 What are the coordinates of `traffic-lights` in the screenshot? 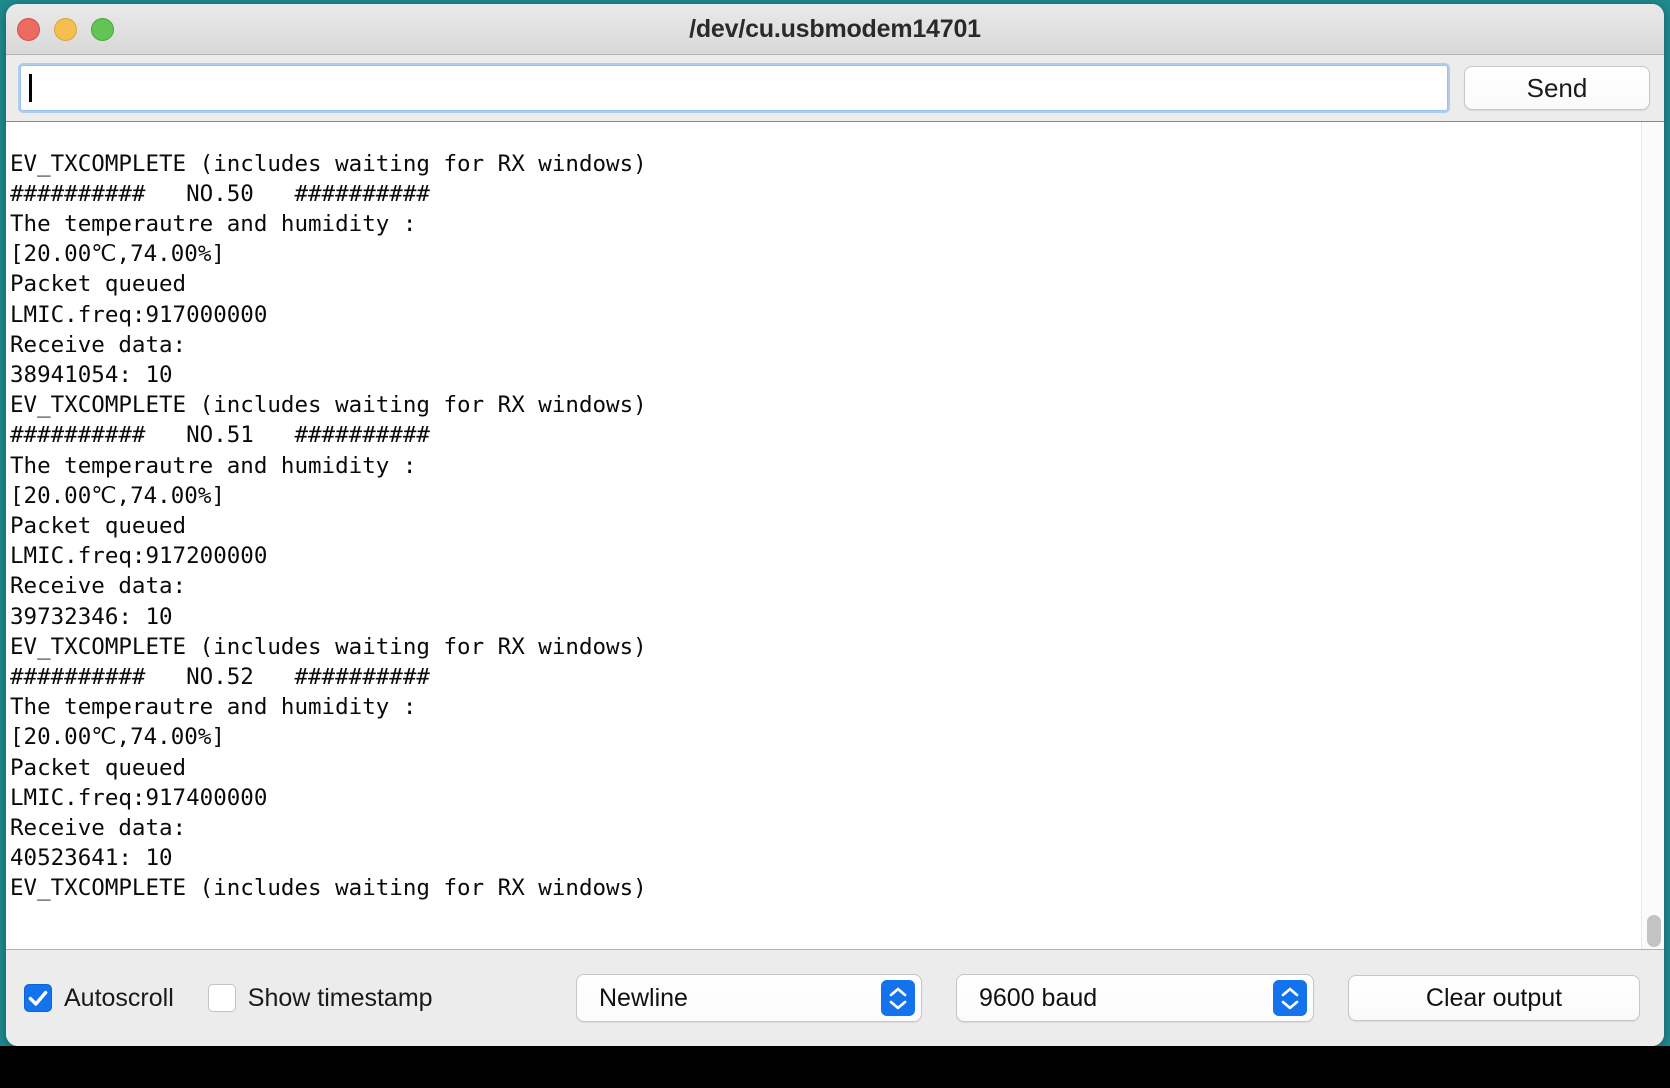 It's located at (65, 29).